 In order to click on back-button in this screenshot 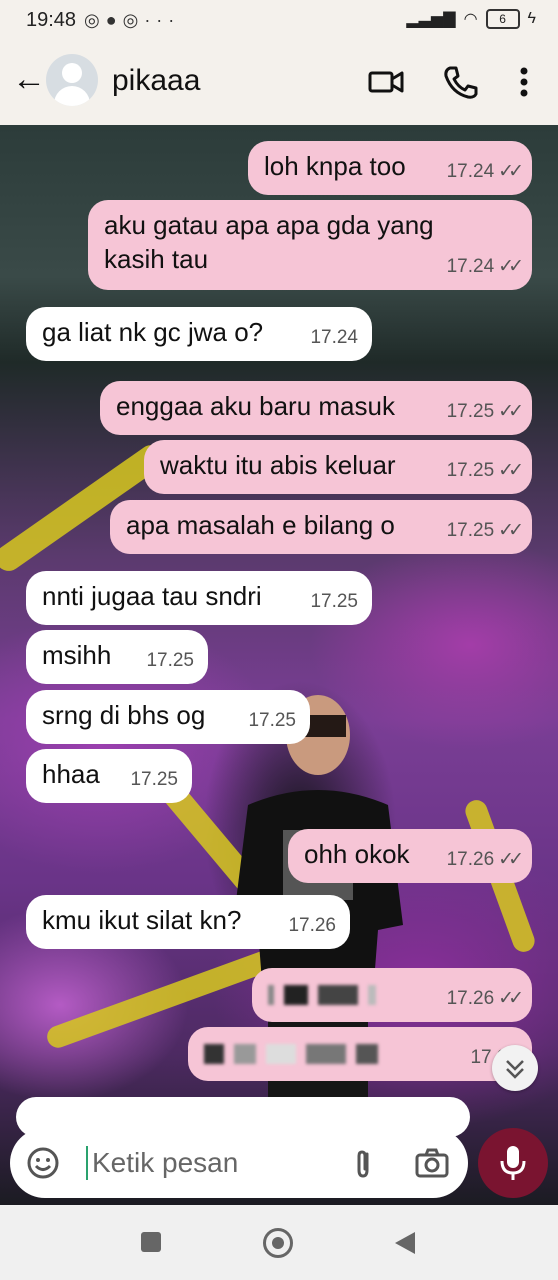, I will do `click(405, 1243)`.